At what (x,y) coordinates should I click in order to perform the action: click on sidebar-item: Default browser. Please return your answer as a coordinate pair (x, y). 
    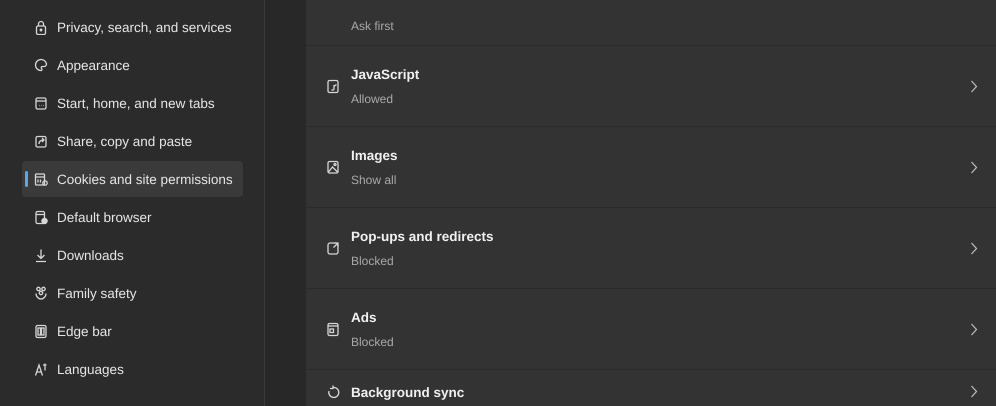
    Looking at the image, I should click on (132, 217).